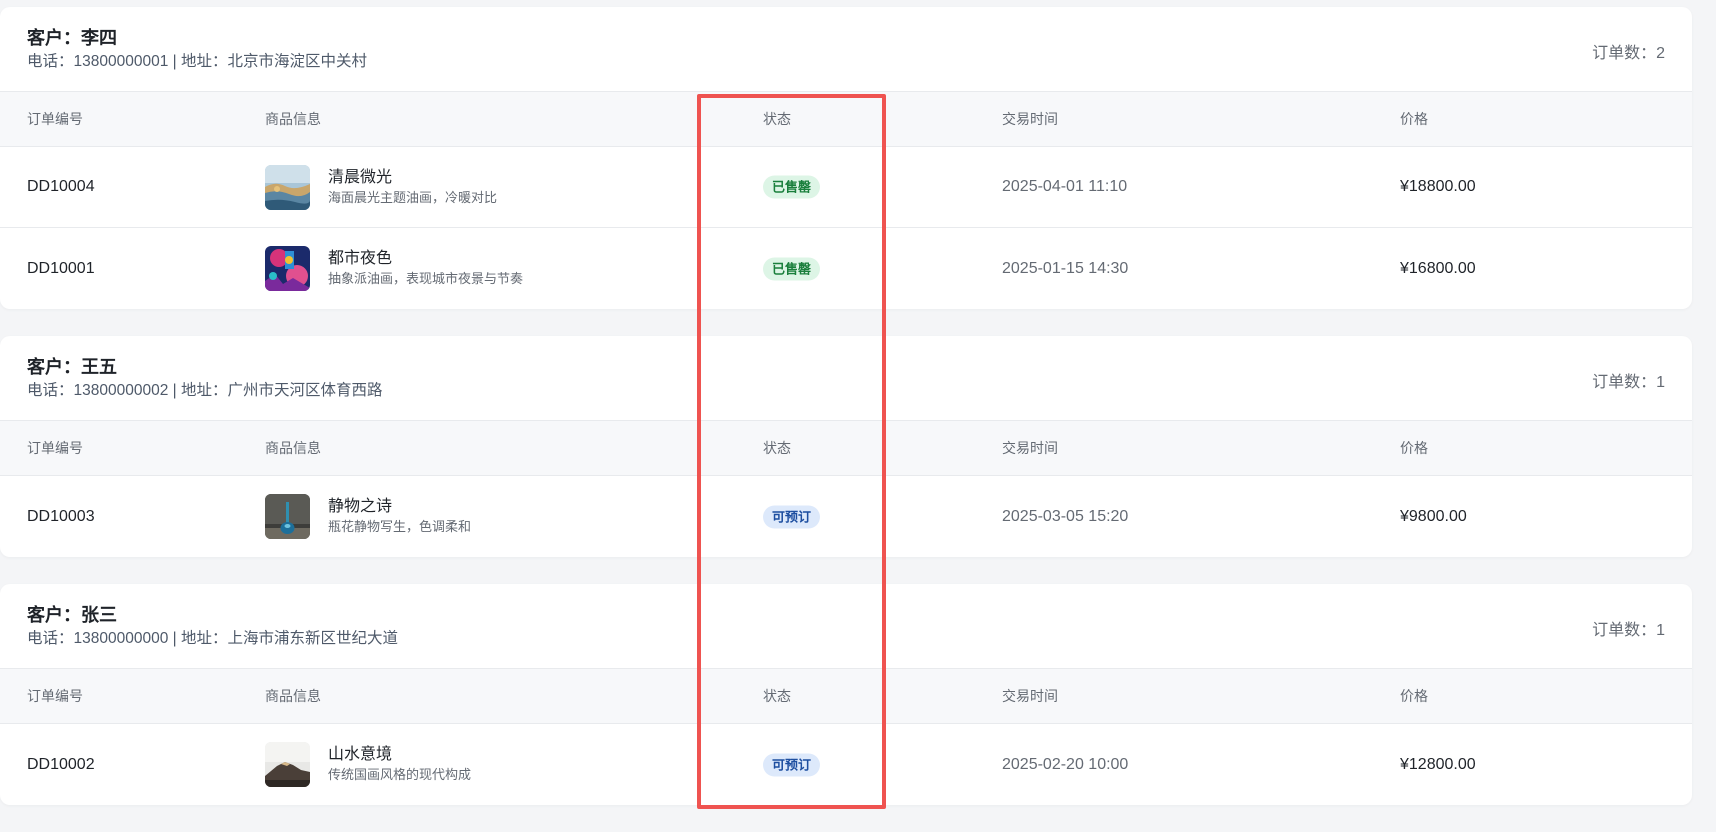 The height and width of the screenshot is (832, 1716). I want to click on price: ¥9800.00, so click(1433, 516).